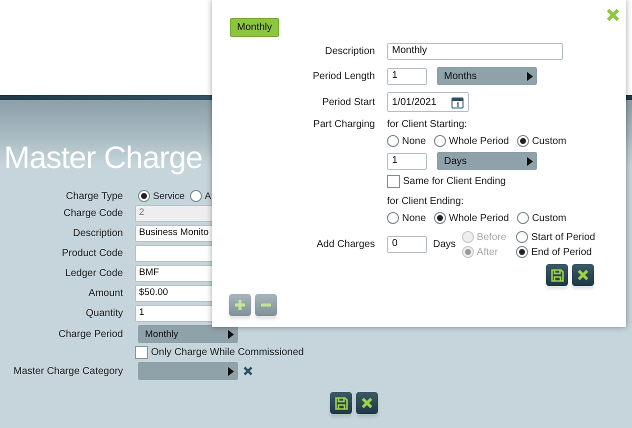 This screenshot has width=632, height=428. I want to click on select-field, so click(188, 371).